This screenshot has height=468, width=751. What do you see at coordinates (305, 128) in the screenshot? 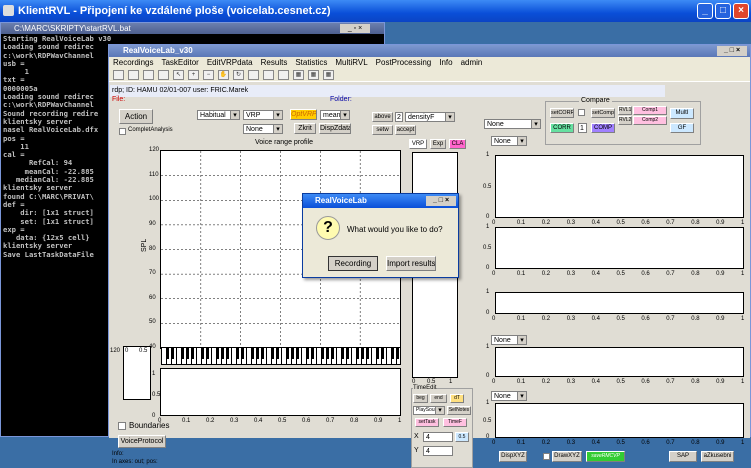
I see `zkrit-button: Zkrit` at bounding box center [305, 128].